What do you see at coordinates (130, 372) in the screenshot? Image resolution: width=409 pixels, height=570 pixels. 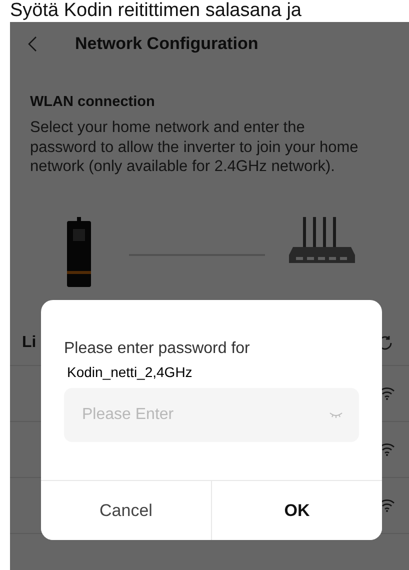 I see `network-name: Kodin_netti_2,4GHz` at bounding box center [130, 372].